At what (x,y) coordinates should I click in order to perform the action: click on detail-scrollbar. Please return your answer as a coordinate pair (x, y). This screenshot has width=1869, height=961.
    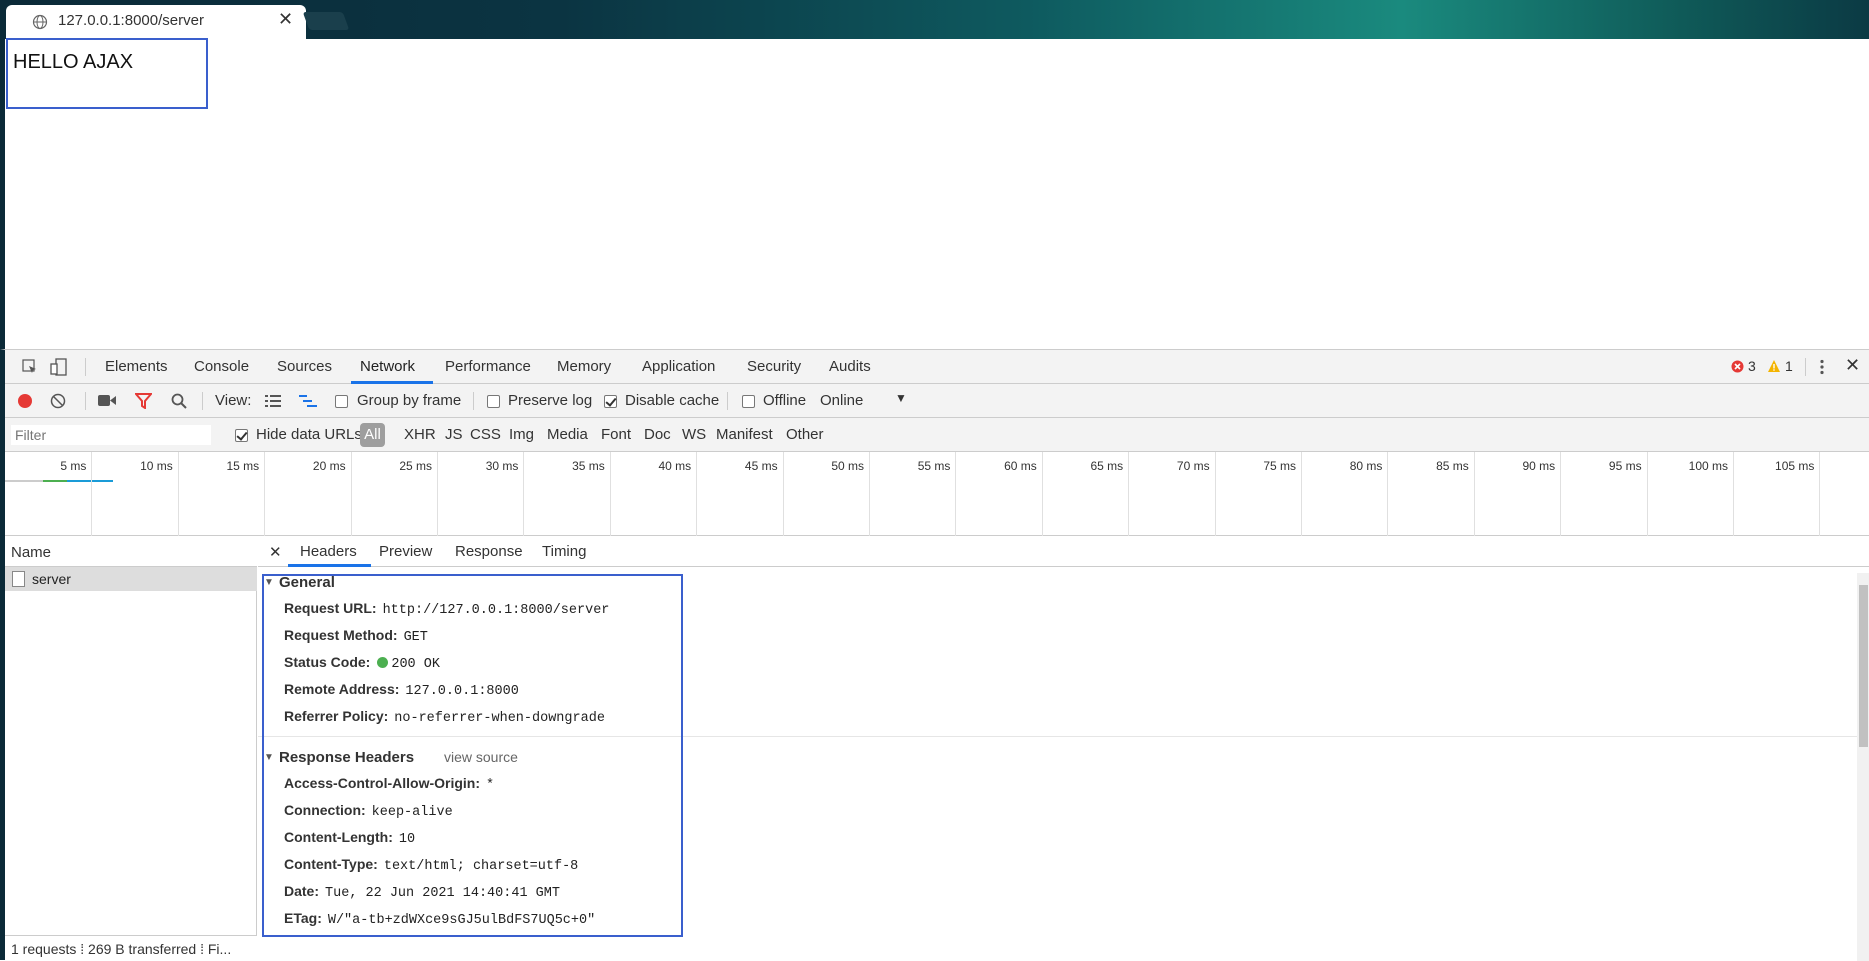
    Looking at the image, I should click on (1863, 767).